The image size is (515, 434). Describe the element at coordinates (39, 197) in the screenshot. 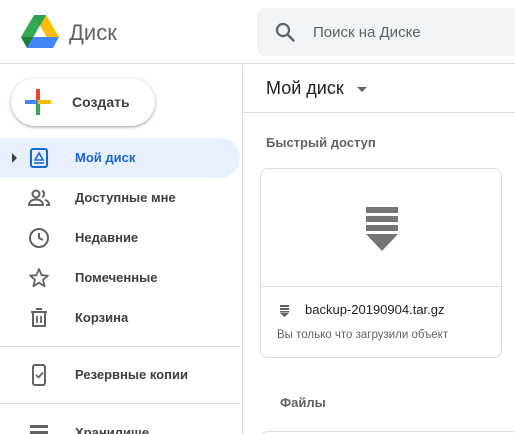

I see `shared-people-icon` at that location.